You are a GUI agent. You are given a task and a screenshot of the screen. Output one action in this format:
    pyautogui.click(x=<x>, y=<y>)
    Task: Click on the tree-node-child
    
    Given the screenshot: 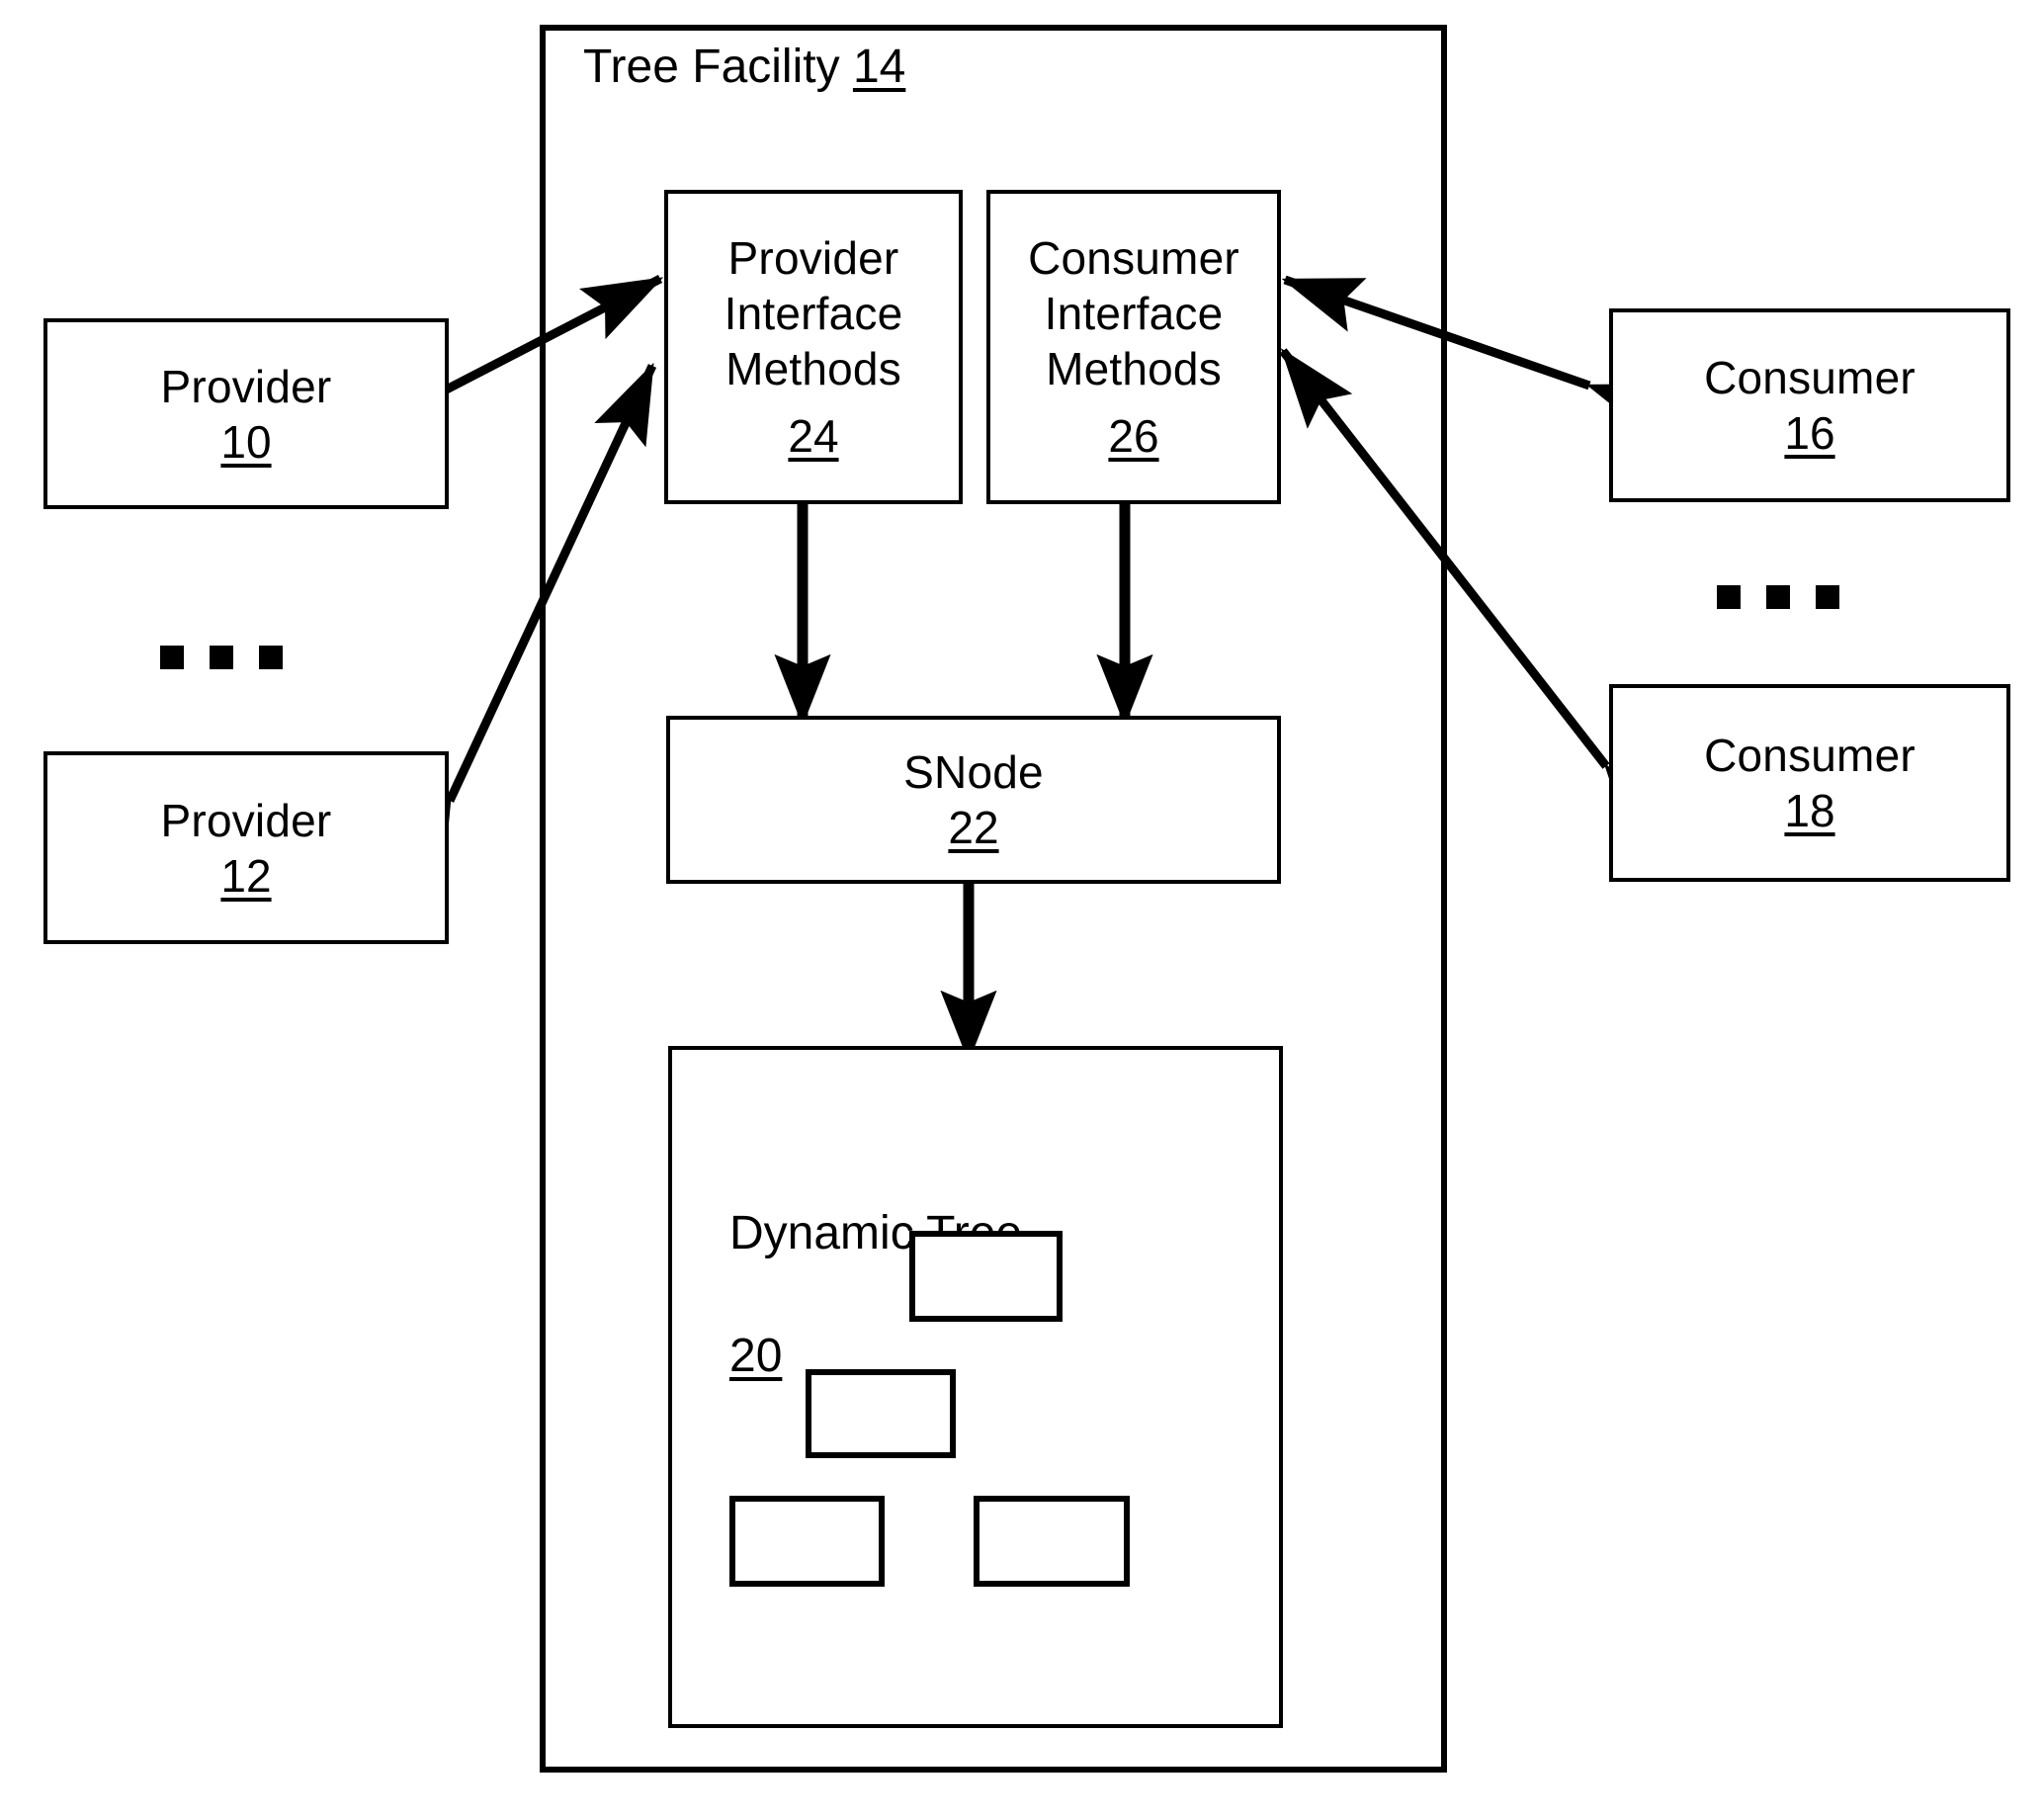 What is the action you would take?
    pyautogui.click(x=881, y=1413)
    